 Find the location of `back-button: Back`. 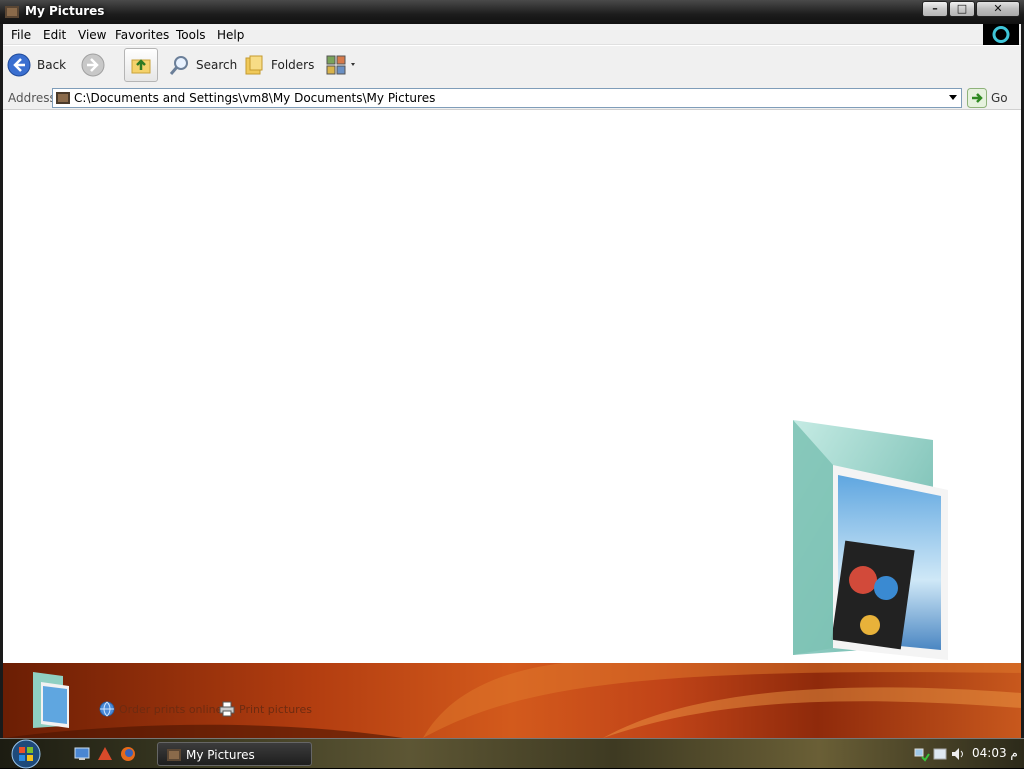

back-button: Back is located at coordinates (36, 65).